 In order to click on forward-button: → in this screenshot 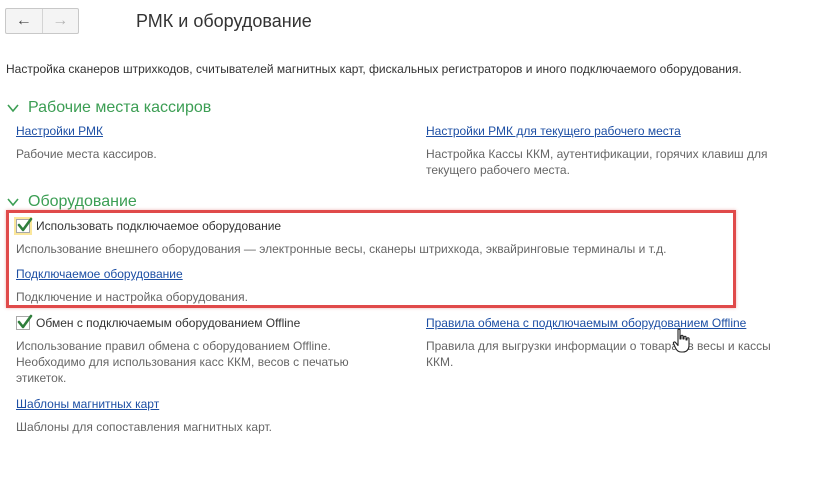, I will do `click(61, 21)`.